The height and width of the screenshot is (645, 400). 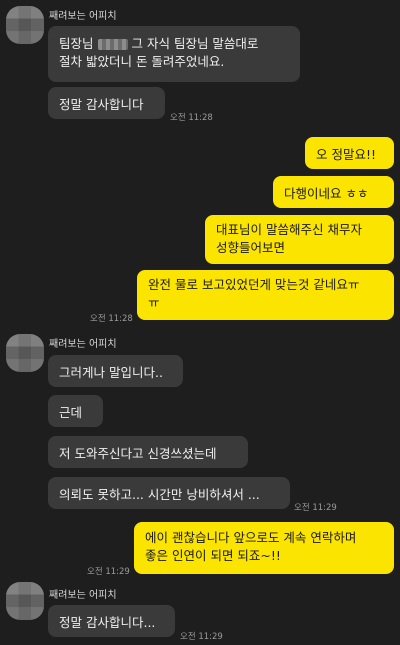 What do you see at coordinates (289, 229) in the screenshot?
I see `message-line: 대표님이 말씀해주신 채무자` at bounding box center [289, 229].